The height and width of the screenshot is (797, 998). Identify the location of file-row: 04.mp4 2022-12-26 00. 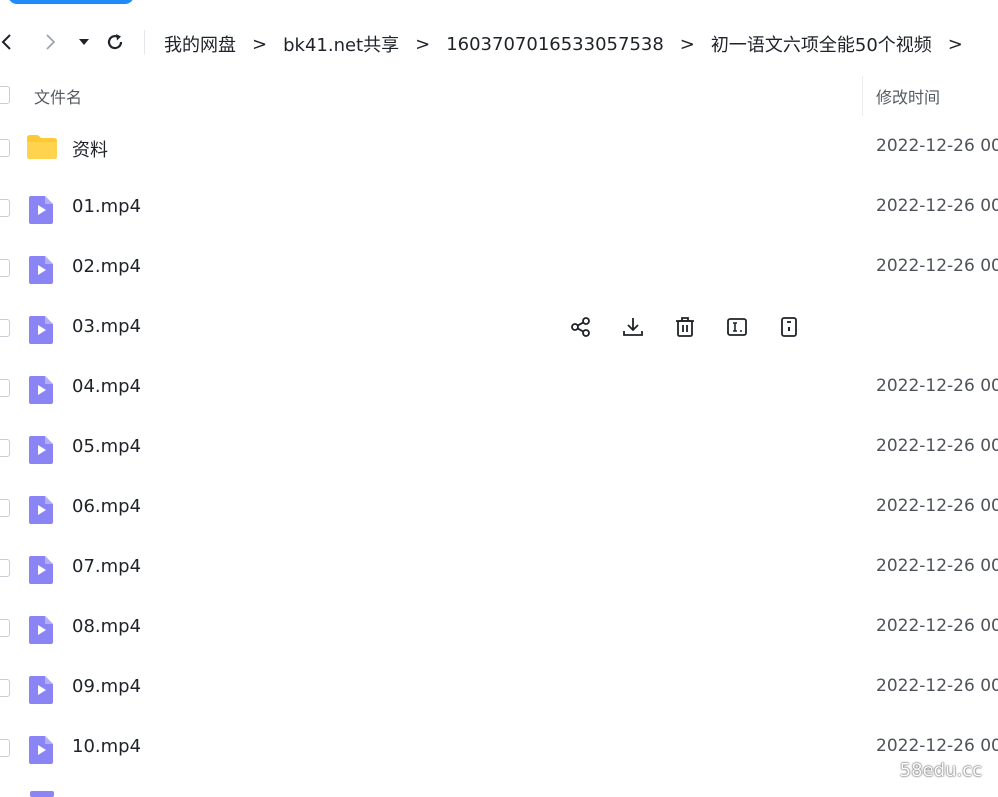
(499, 388).